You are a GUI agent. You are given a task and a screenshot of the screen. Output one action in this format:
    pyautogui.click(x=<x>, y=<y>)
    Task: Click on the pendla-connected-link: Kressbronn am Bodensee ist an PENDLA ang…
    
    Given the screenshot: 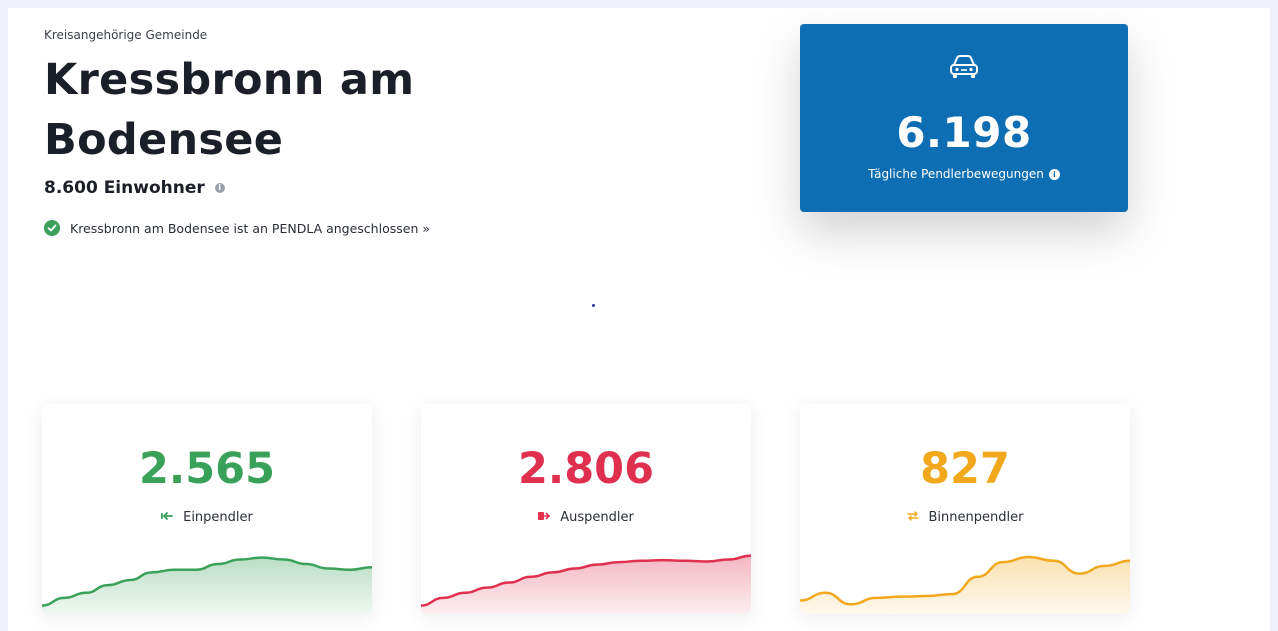 What is the action you would take?
    pyautogui.click(x=237, y=228)
    